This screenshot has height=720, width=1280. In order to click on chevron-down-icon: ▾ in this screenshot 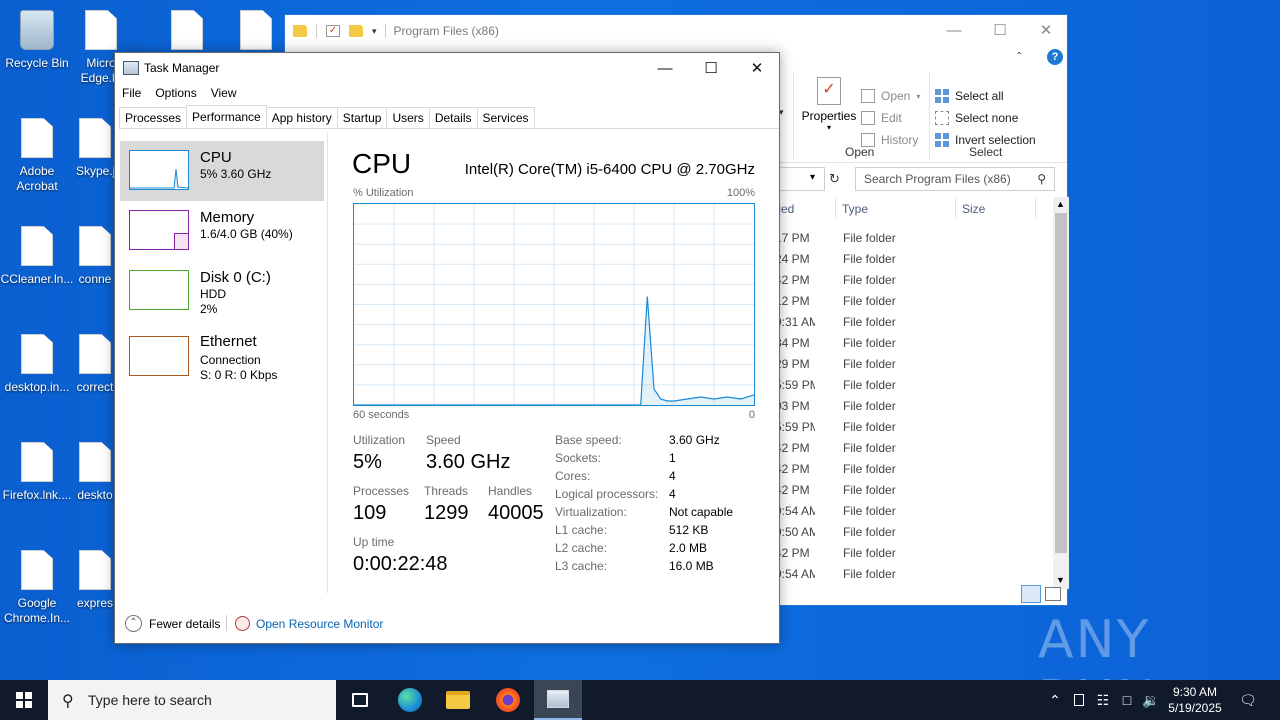, I will do `click(813, 177)`.